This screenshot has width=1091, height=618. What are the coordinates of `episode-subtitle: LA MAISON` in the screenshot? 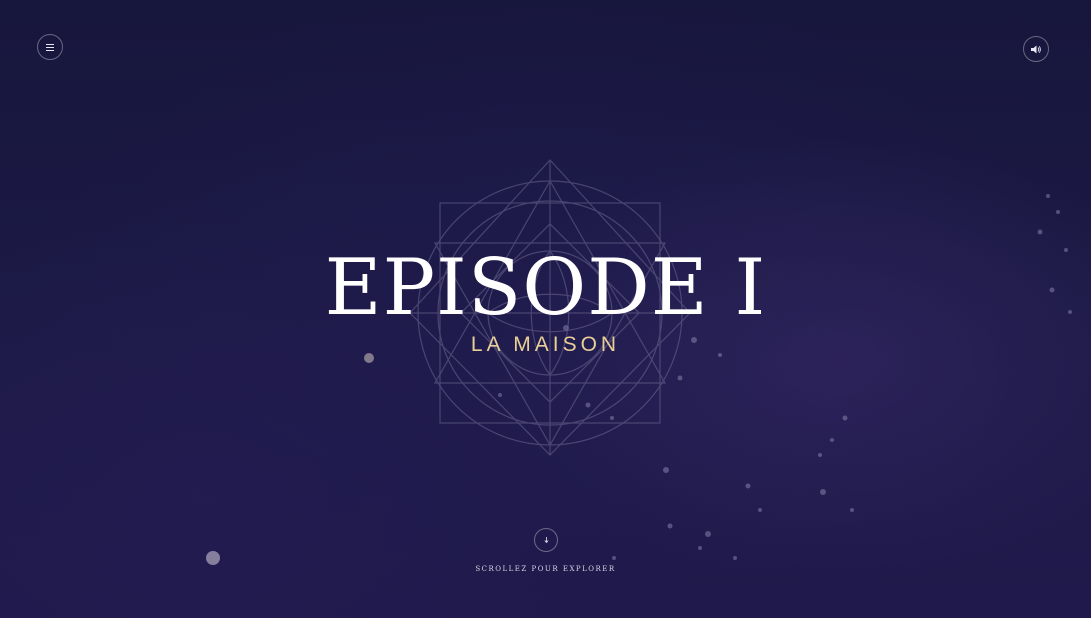 It's located at (545, 344).